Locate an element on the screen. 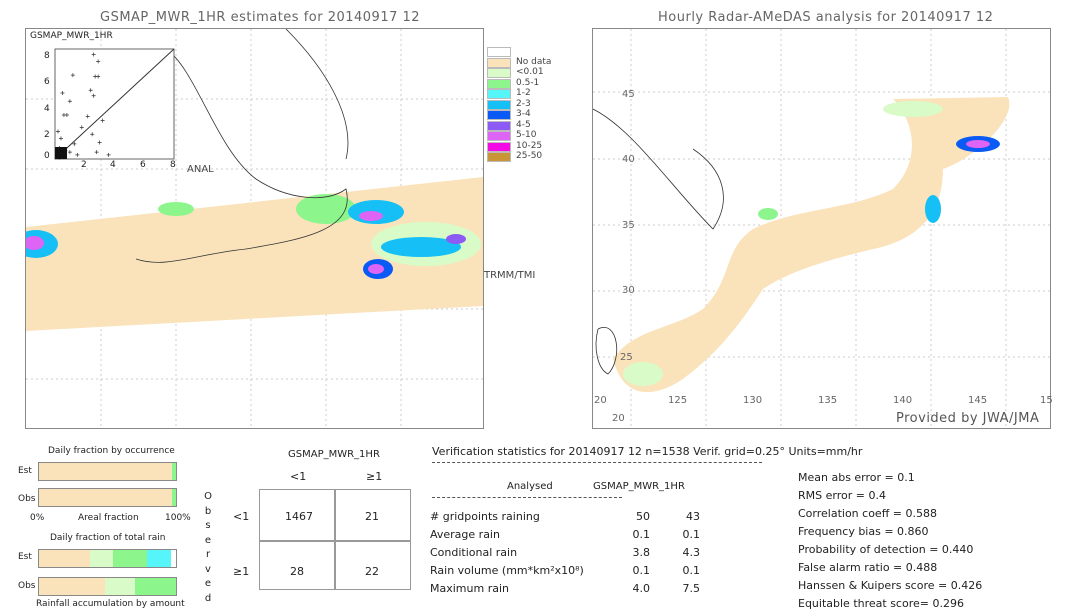  occurrence-title: Daily fraction by occurrence is located at coordinates (111, 451).